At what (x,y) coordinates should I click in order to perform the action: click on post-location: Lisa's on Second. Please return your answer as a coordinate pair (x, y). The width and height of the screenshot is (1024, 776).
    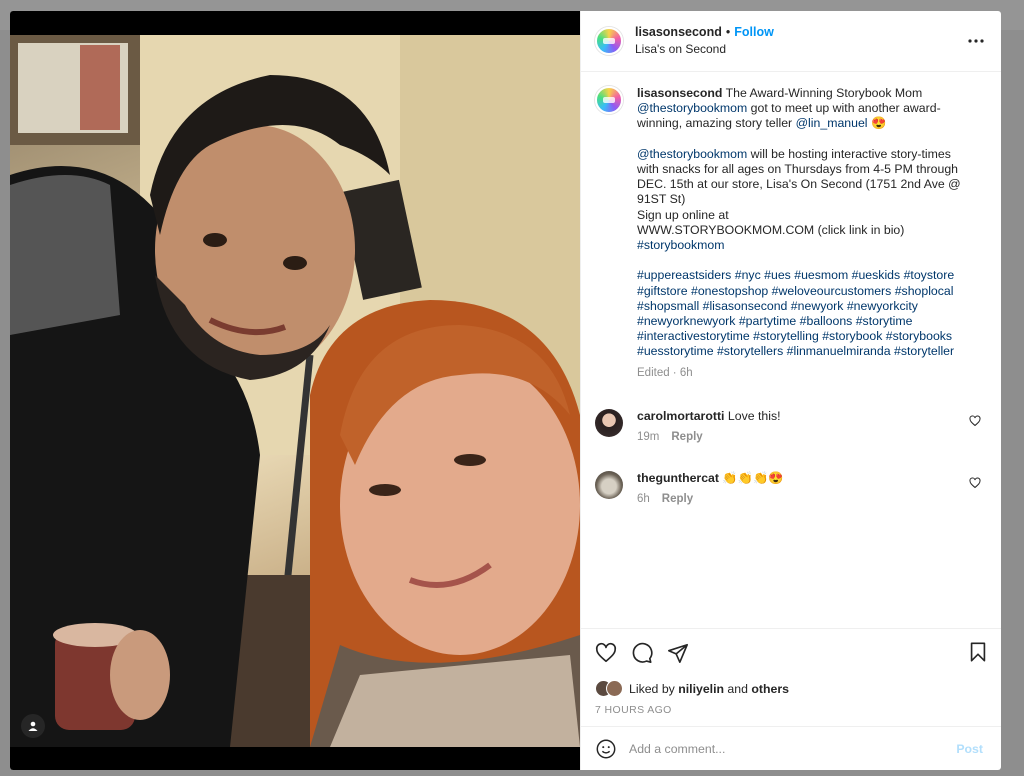
    Looking at the image, I should click on (704, 49).